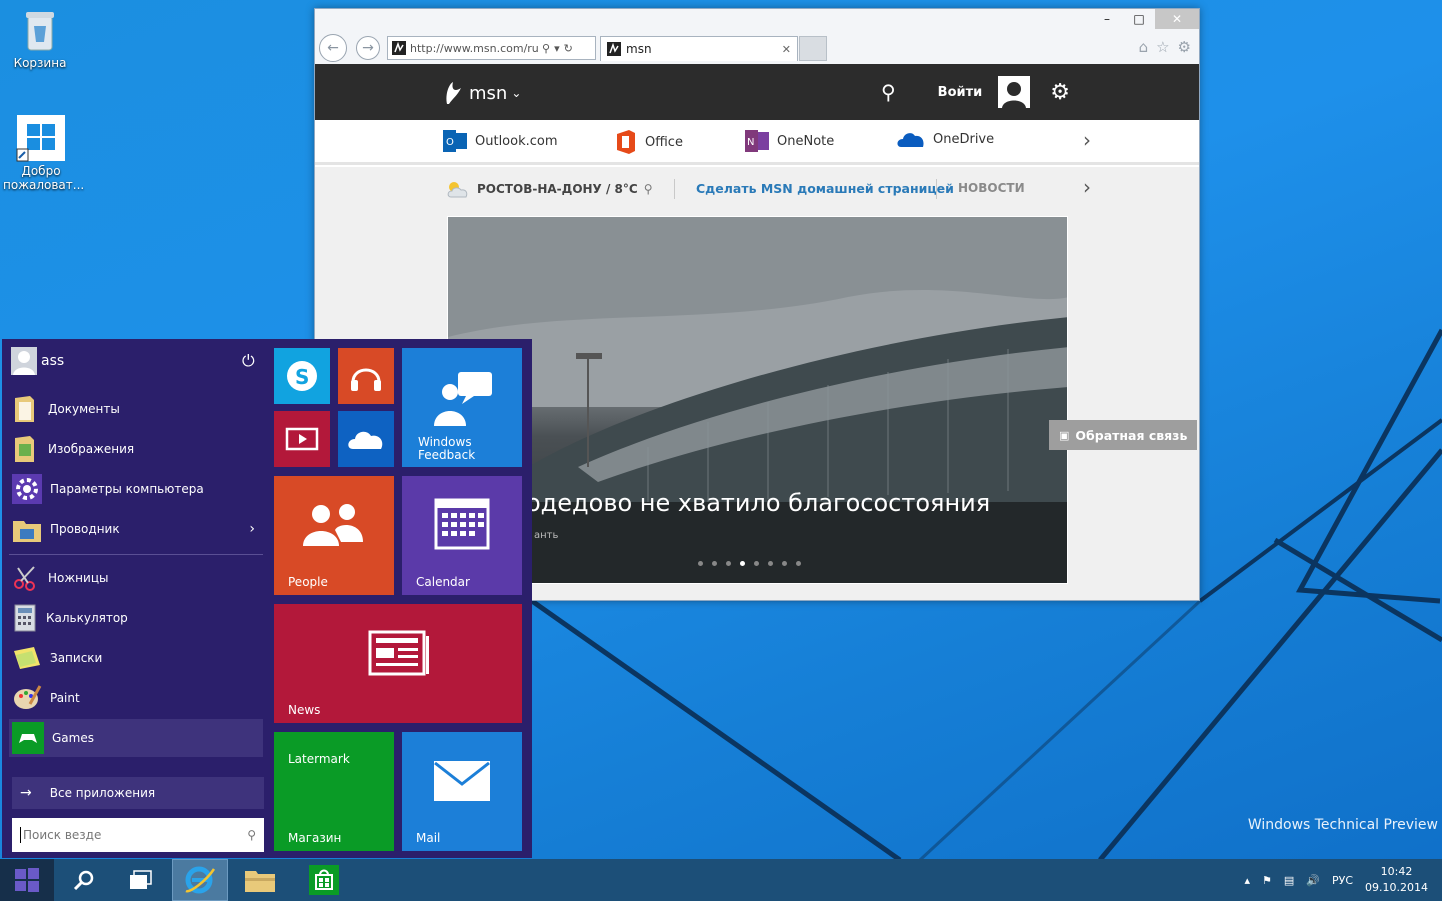 The height and width of the screenshot is (901, 1442). Describe the element at coordinates (491, 48) in the screenshot. I see `address-bar: http://www.msn.com/ru ⚲ ▾ ↻` at that location.